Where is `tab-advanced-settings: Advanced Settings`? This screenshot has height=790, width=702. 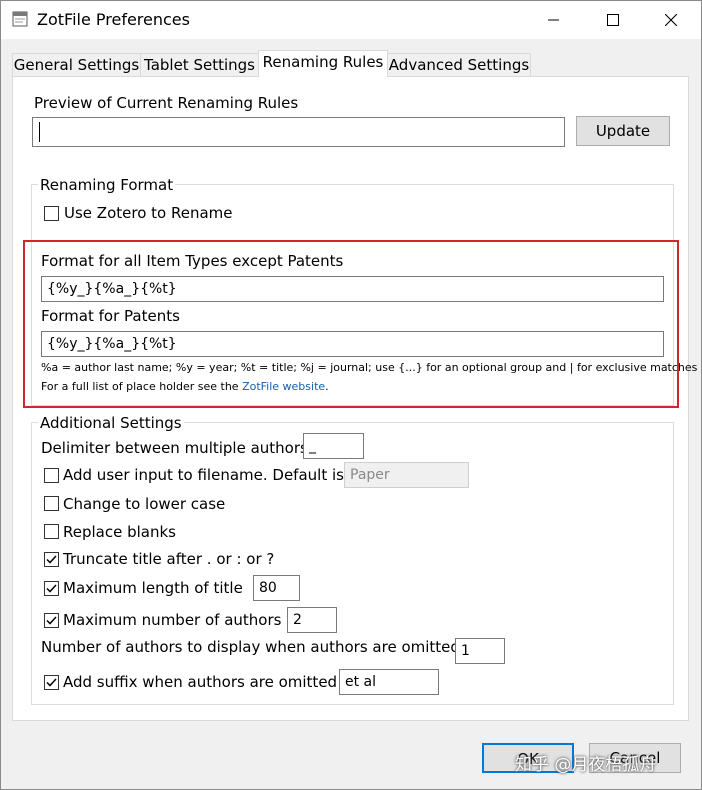 tab-advanced-settings: Advanced Settings is located at coordinates (459, 64).